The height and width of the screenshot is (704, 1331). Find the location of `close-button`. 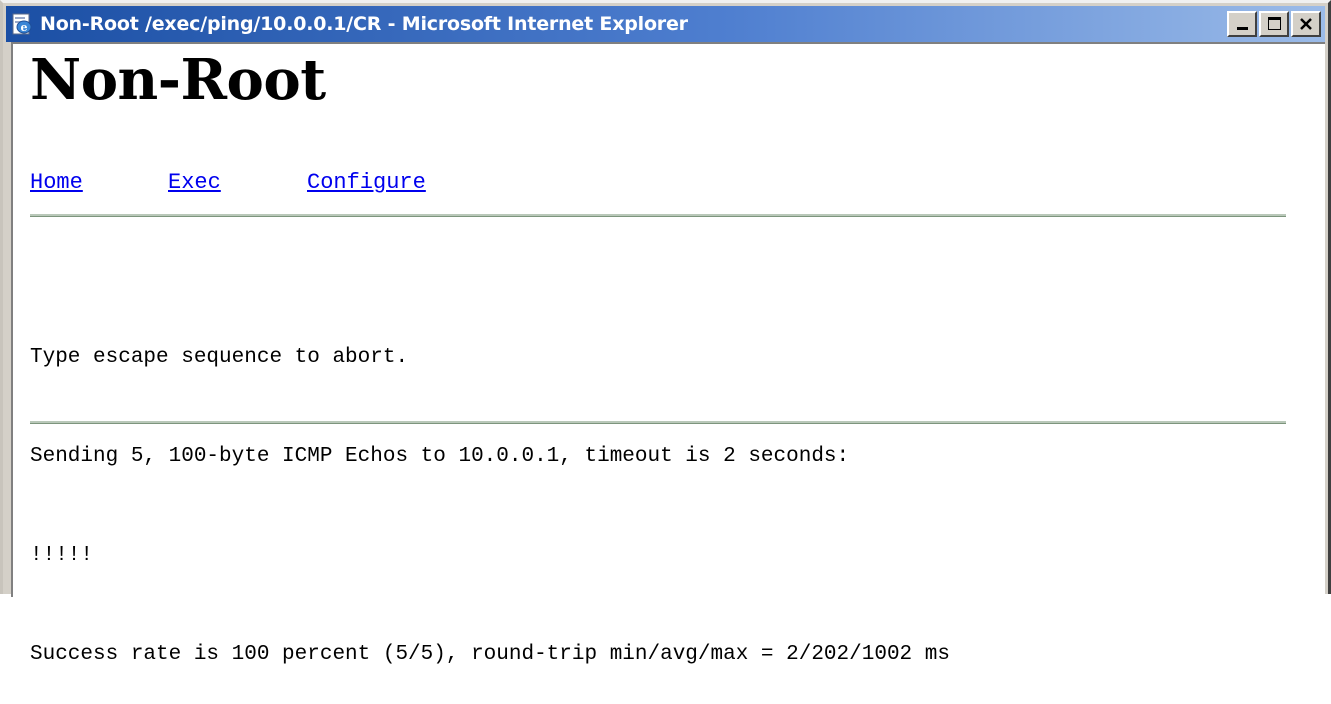

close-button is located at coordinates (1306, 24).